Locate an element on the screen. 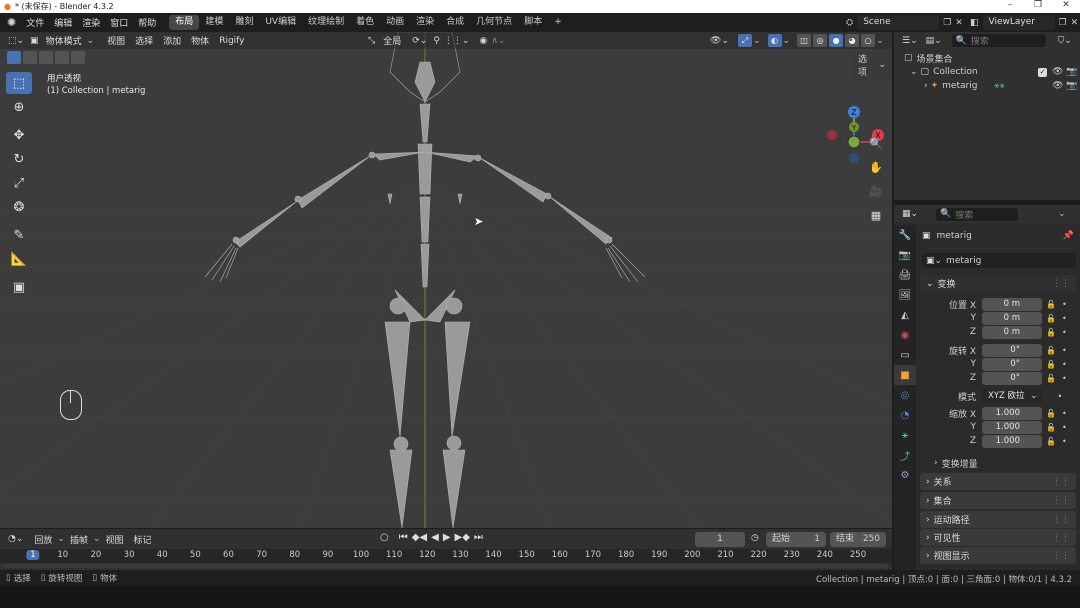 This screenshot has width=1080, height=608. object-mode-icon: ▣ is located at coordinates (34, 41).